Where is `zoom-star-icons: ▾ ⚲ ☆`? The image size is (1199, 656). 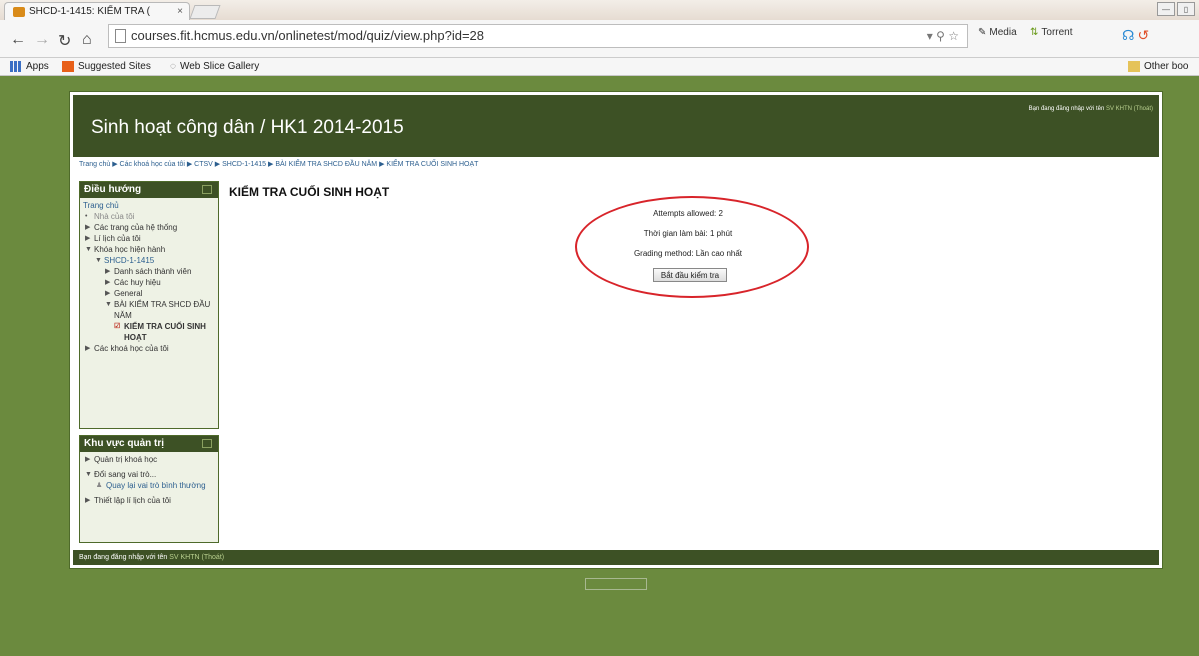
zoom-star-icons: ▾ ⚲ ☆ is located at coordinates (943, 36).